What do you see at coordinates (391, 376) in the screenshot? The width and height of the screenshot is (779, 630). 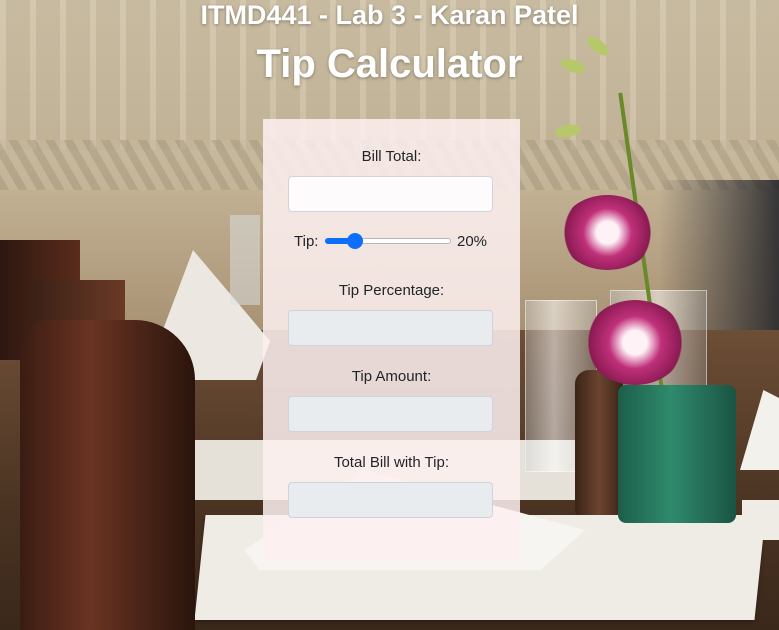 I see `tip-amount-label: Tip Amount:` at bounding box center [391, 376].